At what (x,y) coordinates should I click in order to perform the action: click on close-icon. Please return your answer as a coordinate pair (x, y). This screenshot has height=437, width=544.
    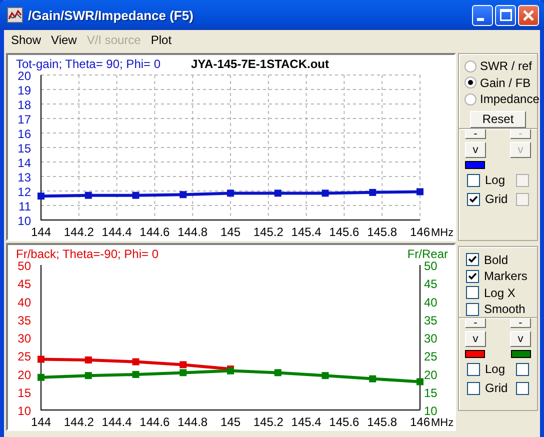
    Looking at the image, I should click on (528, 15).